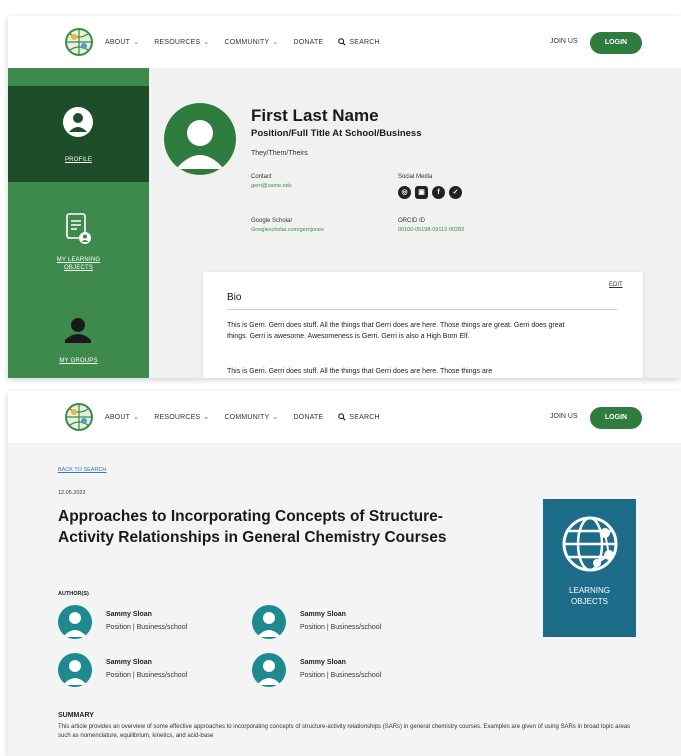 This screenshot has width=681, height=756. Describe the element at coordinates (78, 264) in the screenshot. I see `sidebar-label-learning-objects: MY LEARNING OBJECTS` at that location.